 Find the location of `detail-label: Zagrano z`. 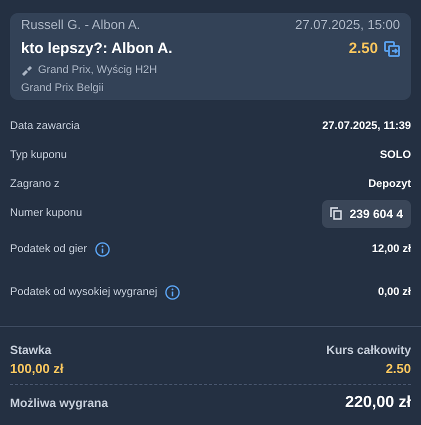

detail-label: Zagrano z is located at coordinates (35, 184).